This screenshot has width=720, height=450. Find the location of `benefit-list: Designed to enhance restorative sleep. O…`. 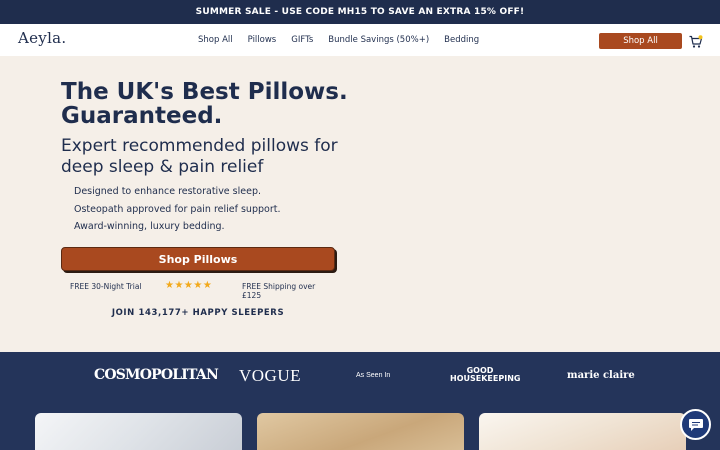

benefit-list: Designed to enhance restorative sleep. O… is located at coordinates (177, 211).